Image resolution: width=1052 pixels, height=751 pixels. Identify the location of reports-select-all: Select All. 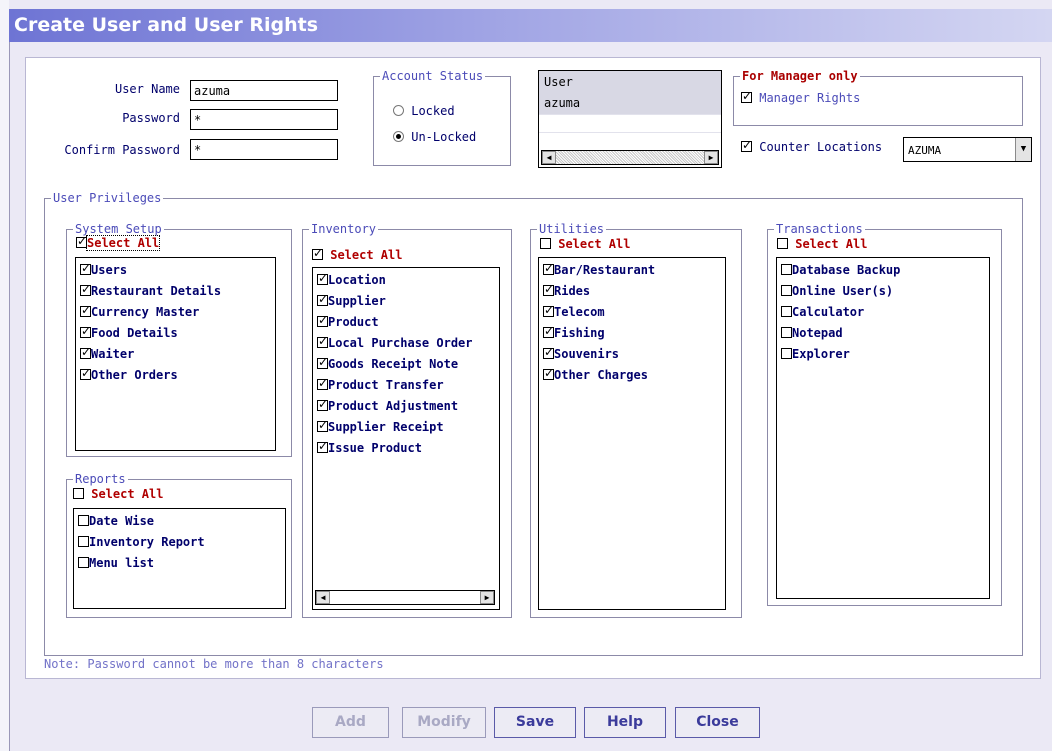
(118, 494).